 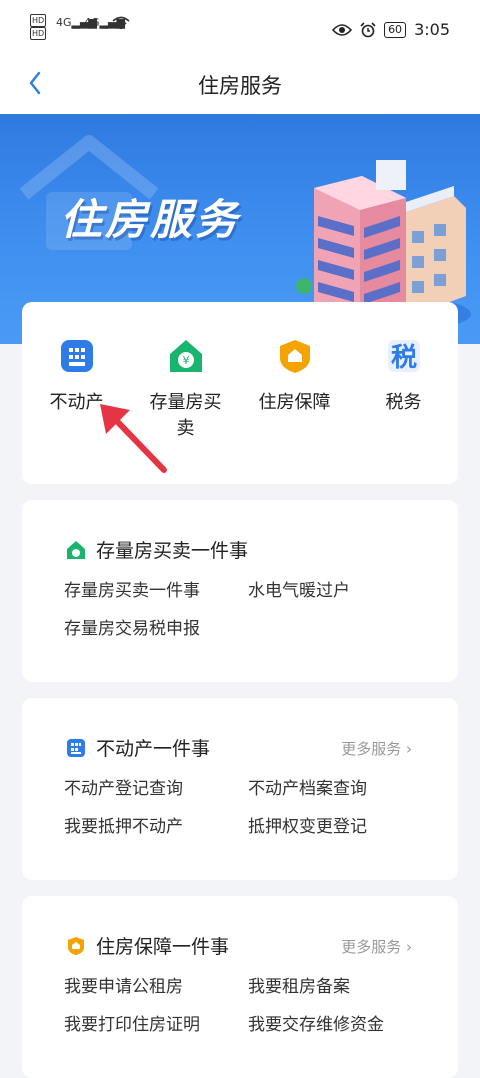 What do you see at coordinates (316, 1022) in the screenshot?
I see `service-link: 我要交存维修资金` at bounding box center [316, 1022].